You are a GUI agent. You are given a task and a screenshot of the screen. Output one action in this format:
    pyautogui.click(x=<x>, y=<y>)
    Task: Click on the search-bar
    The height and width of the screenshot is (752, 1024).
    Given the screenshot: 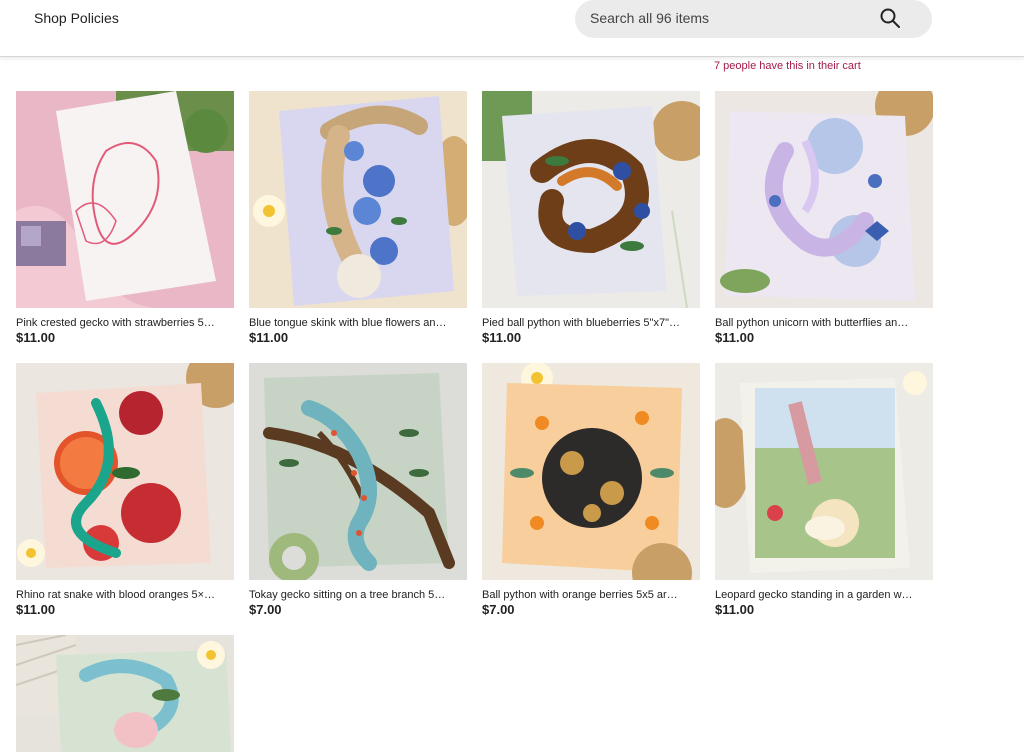 What is the action you would take?
    pyautogui.click(x=753, y=19)
    